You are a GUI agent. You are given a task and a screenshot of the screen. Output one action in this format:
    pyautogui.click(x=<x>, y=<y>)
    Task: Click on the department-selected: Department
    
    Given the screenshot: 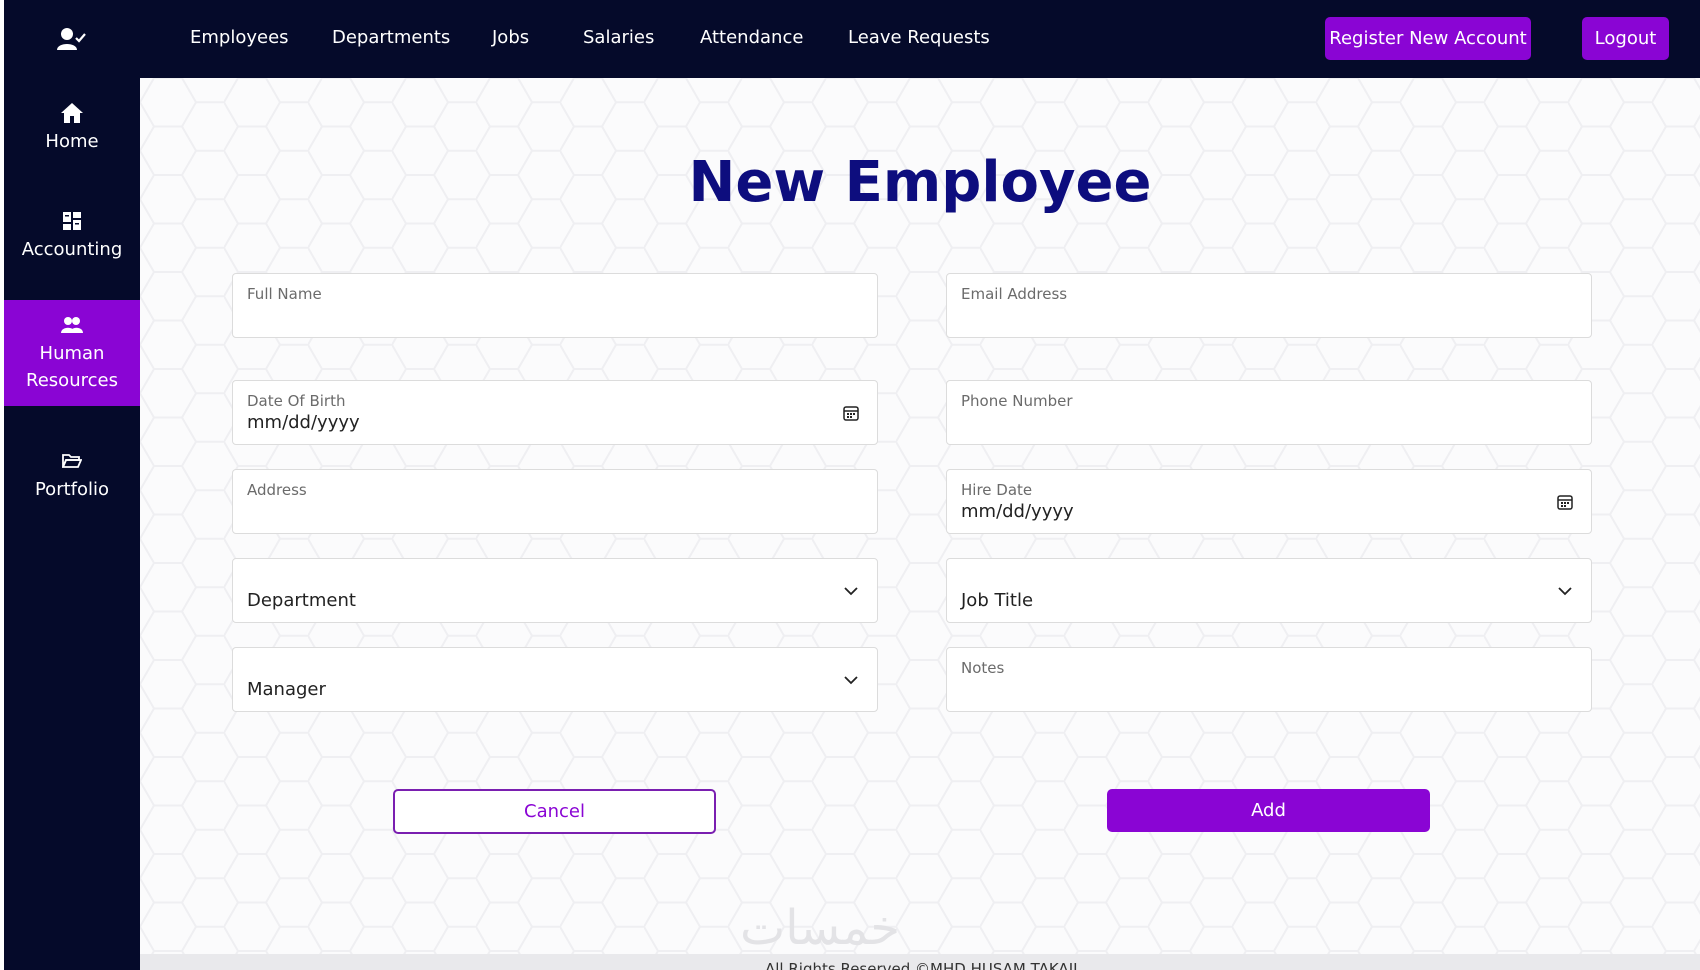 What is the action you would take?
    pyautogui.click(x=301, y=600)
    